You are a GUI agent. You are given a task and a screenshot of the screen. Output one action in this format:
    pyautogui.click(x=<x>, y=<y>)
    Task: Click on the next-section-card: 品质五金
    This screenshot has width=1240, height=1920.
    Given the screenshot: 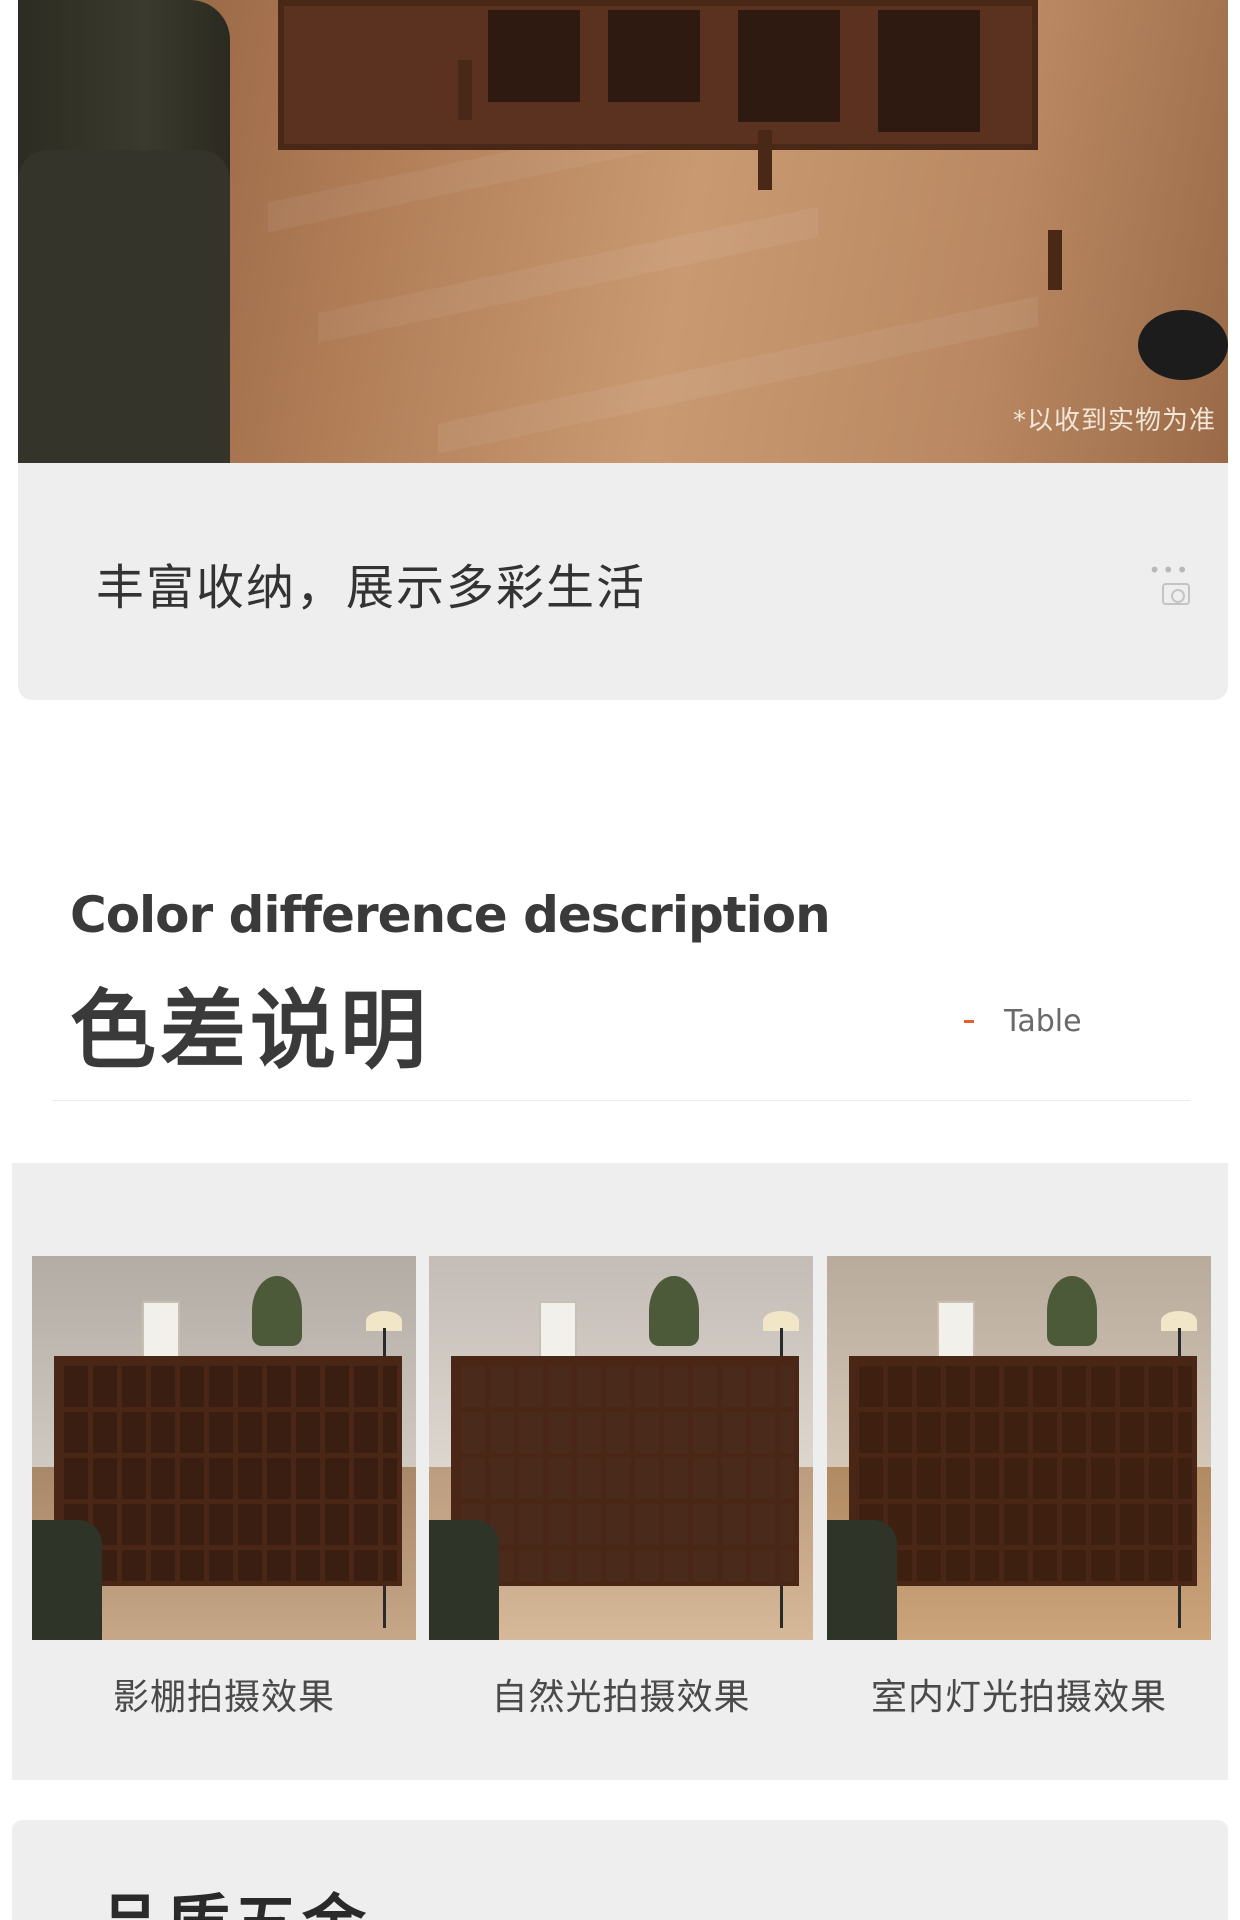 What is the action you would take?
    pyautogui.click(x=620, y=1870)
    